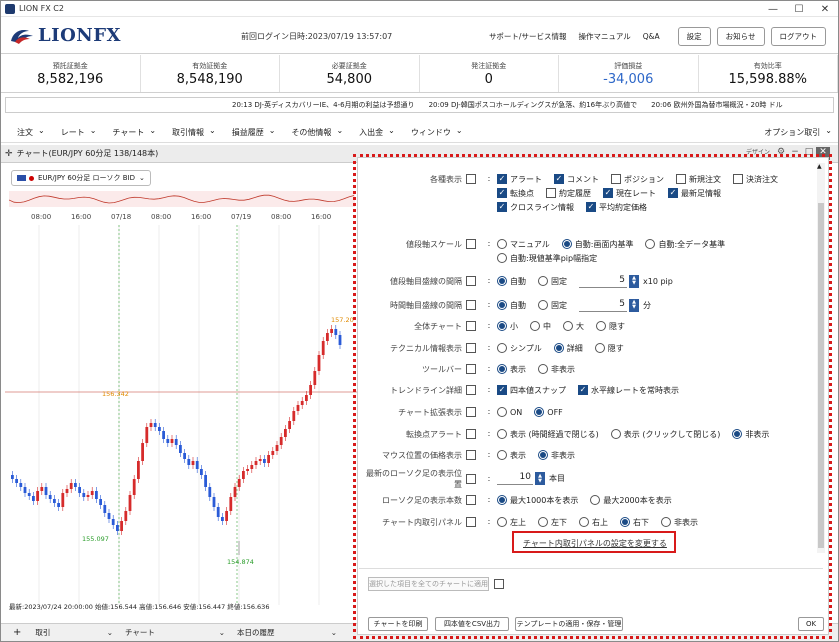 This screenshot has height=642, width=839. I want to click on ok-button: OK, so click(811, 624).